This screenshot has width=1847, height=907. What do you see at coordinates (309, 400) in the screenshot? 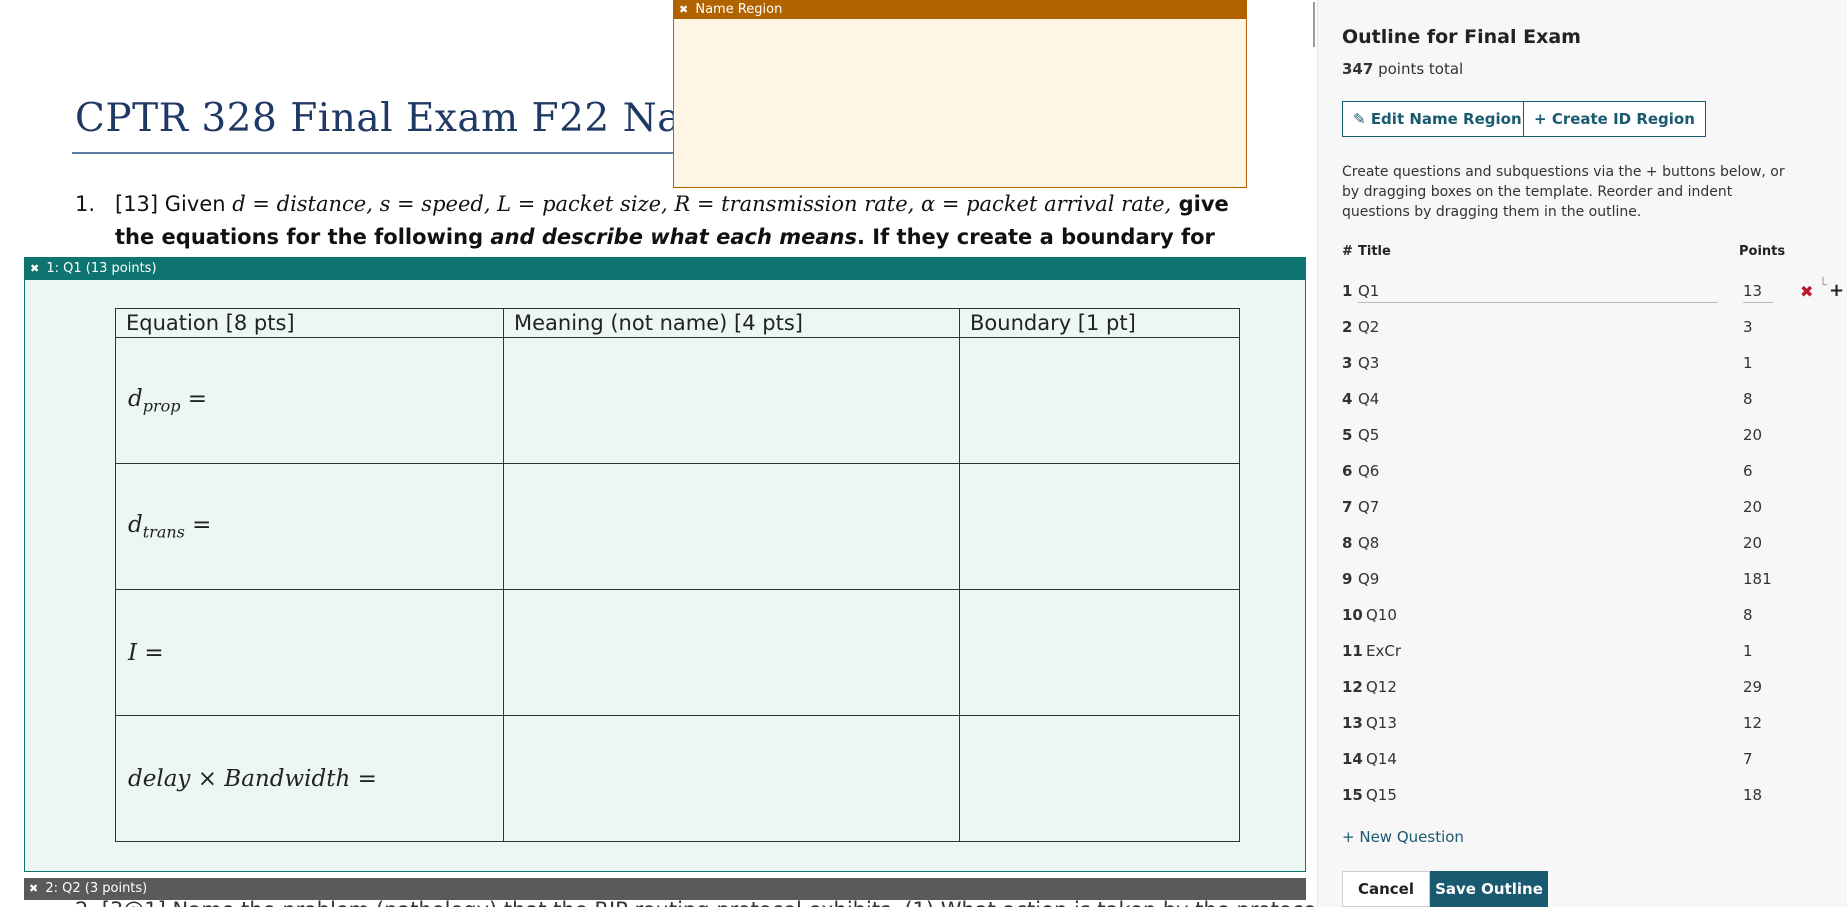
I see `equation-cell: dprop =` at bounding box center [309, 400].